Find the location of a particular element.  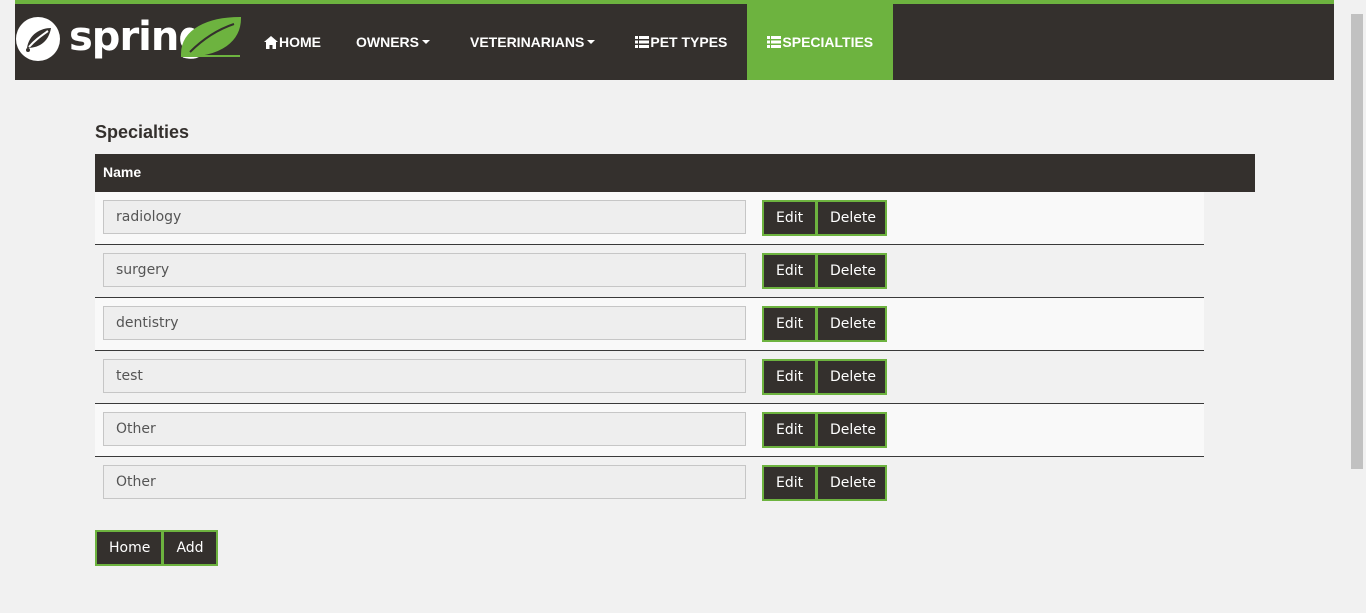

home-button: Home is located at coordinates (129, 548).